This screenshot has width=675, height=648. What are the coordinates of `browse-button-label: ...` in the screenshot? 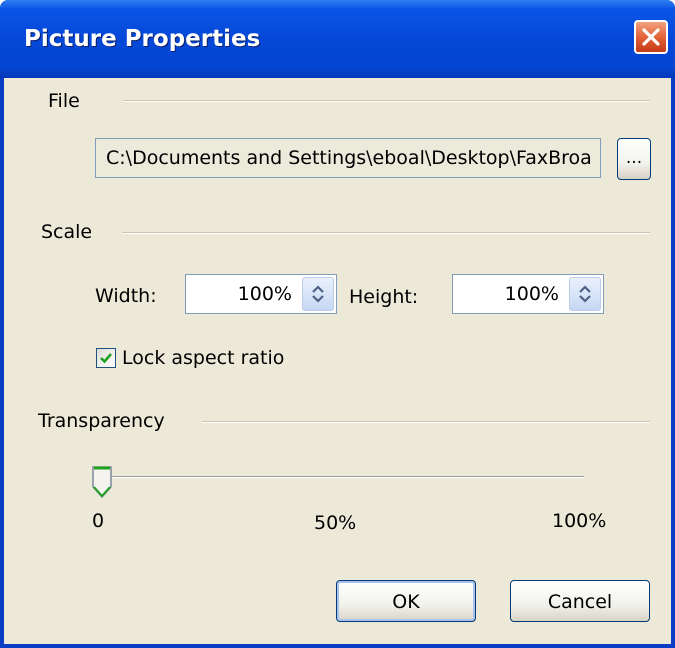 It's located at (634, 158).